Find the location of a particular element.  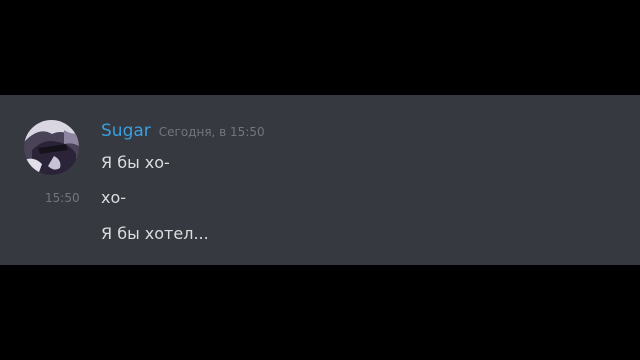

message-text: Я бы хо- is located at coordinates (135, 162).